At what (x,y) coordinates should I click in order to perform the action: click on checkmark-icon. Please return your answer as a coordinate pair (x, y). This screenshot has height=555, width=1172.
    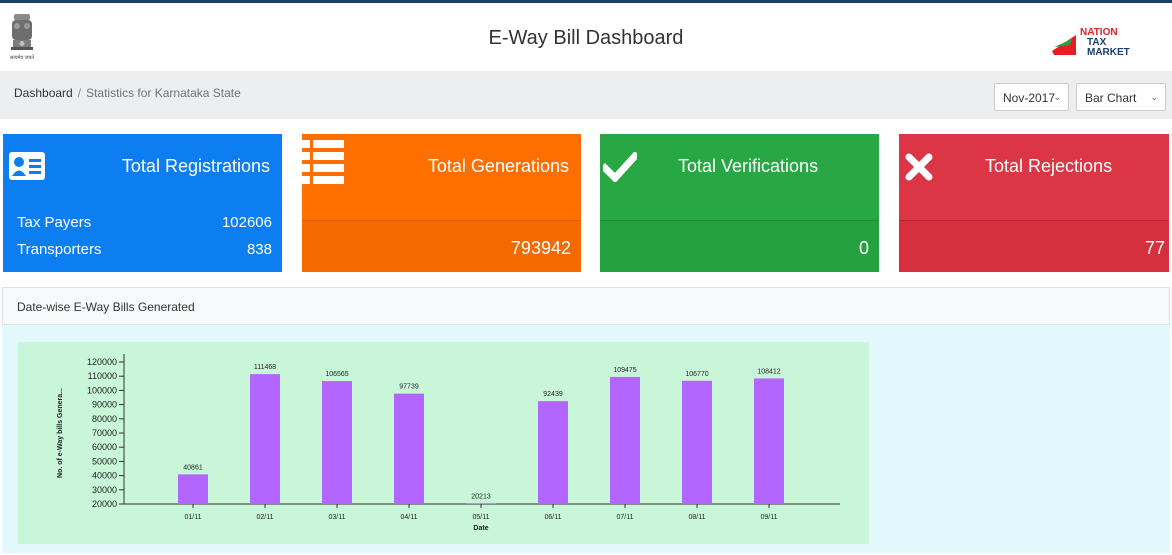
    Looking at the image, I should click on (620, 169).